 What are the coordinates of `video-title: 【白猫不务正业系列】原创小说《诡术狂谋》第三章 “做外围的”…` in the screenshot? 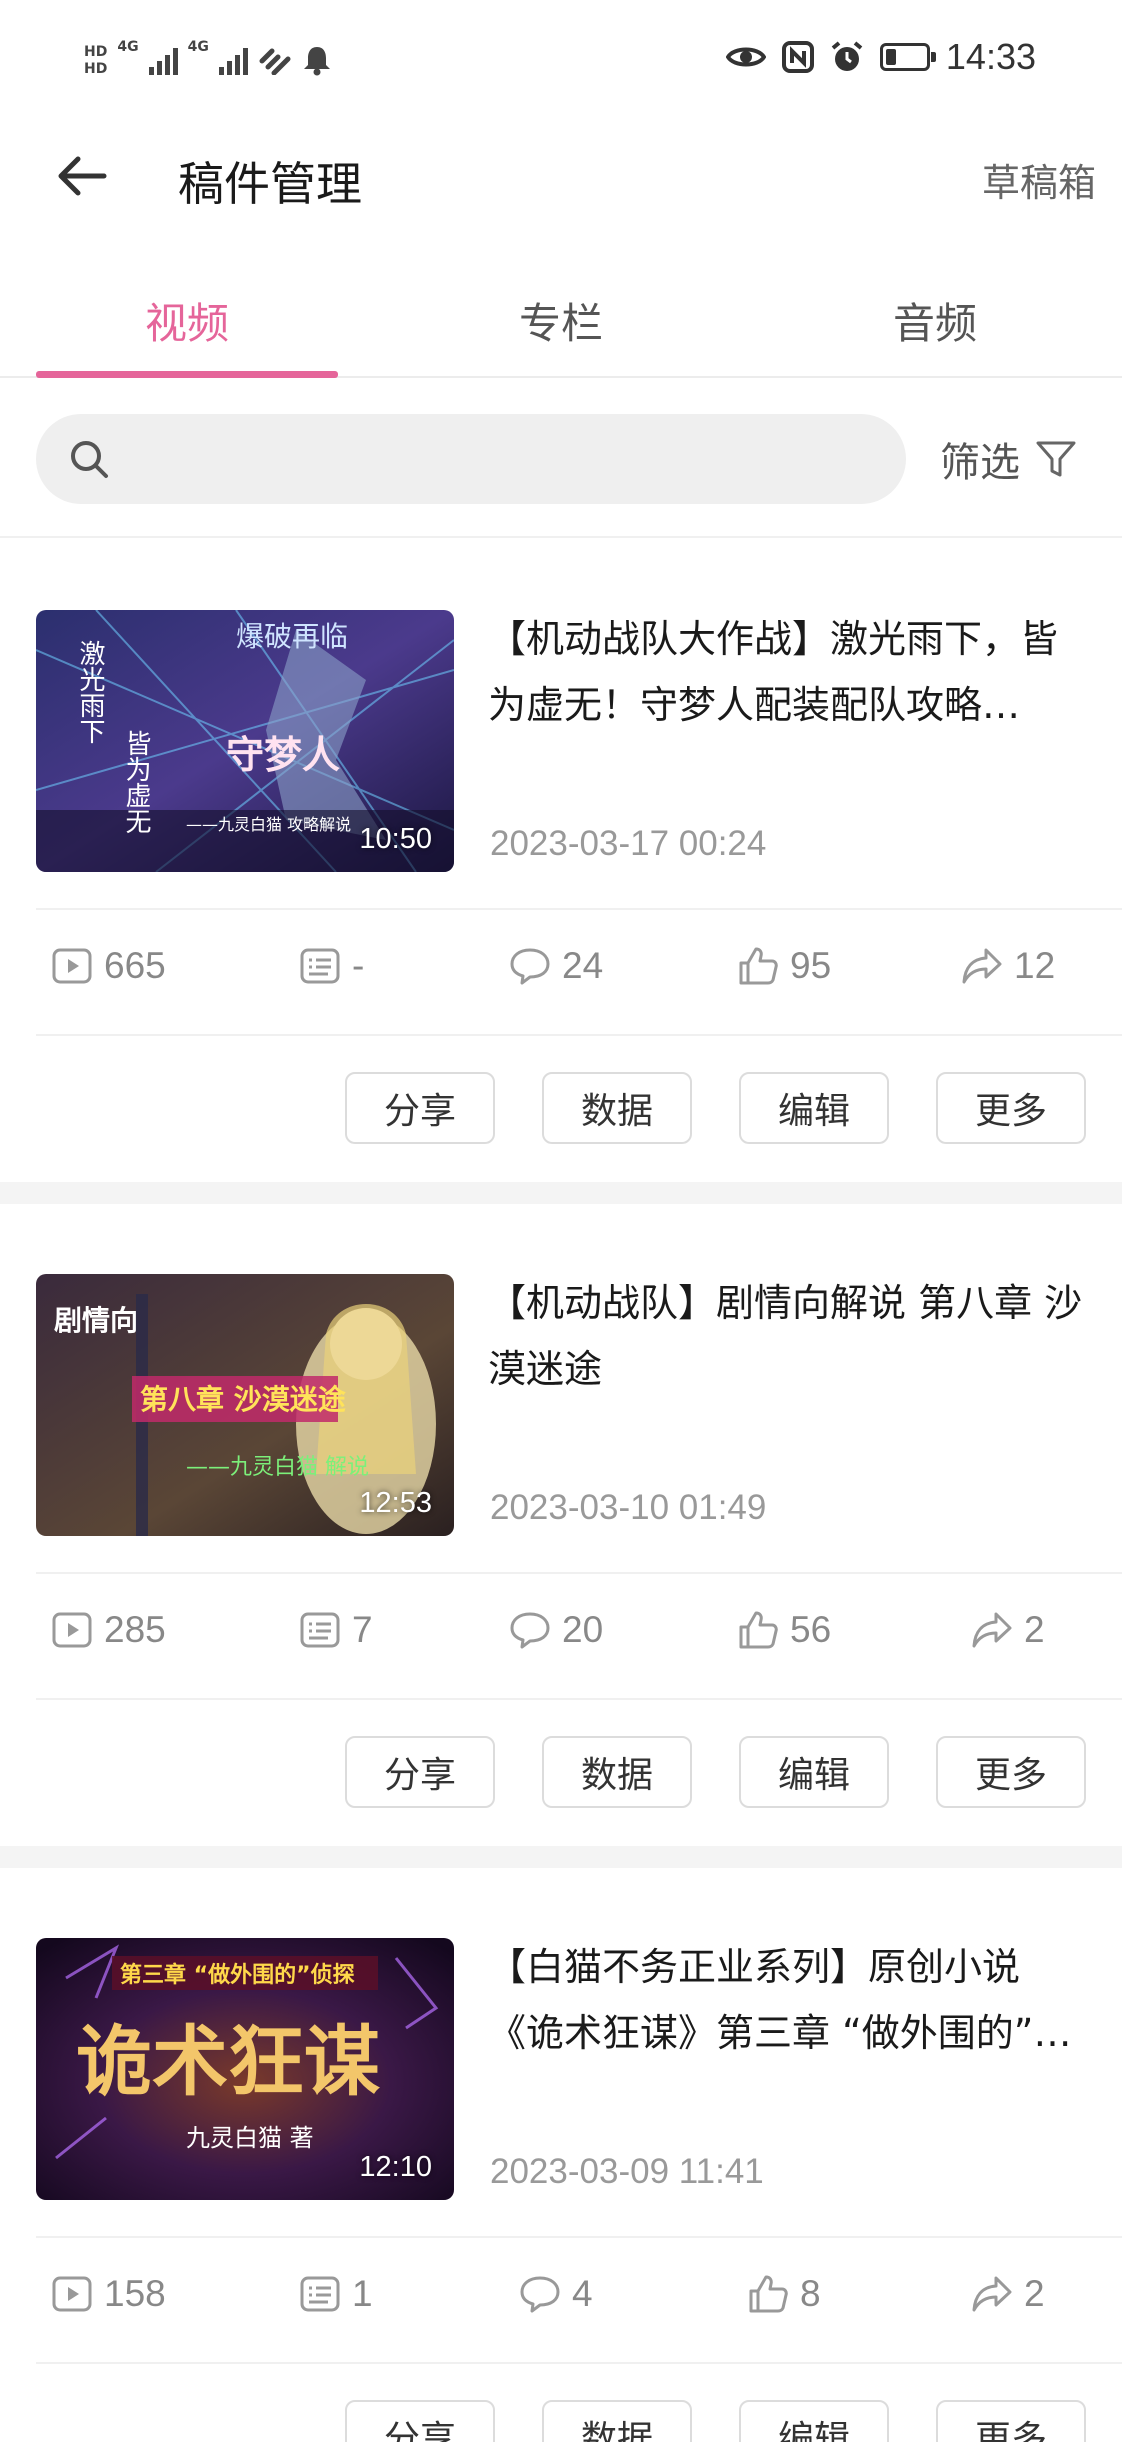 It's located at (790, 2000).